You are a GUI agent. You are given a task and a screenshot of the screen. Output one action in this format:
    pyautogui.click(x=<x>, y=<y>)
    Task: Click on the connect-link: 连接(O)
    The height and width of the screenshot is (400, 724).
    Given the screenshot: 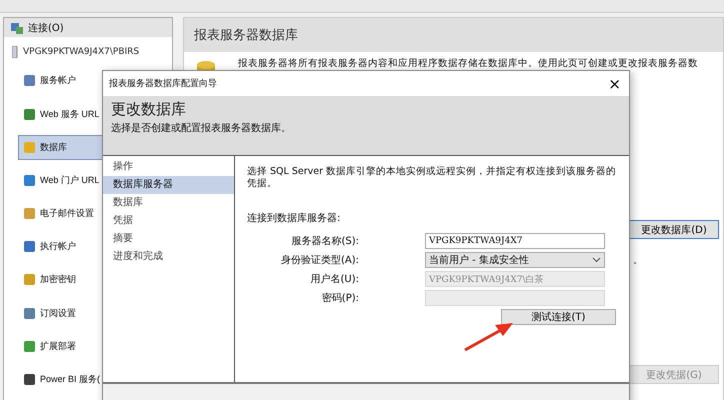 What is the action you would take?
    pyautogui.click(x=46, y=27)
    